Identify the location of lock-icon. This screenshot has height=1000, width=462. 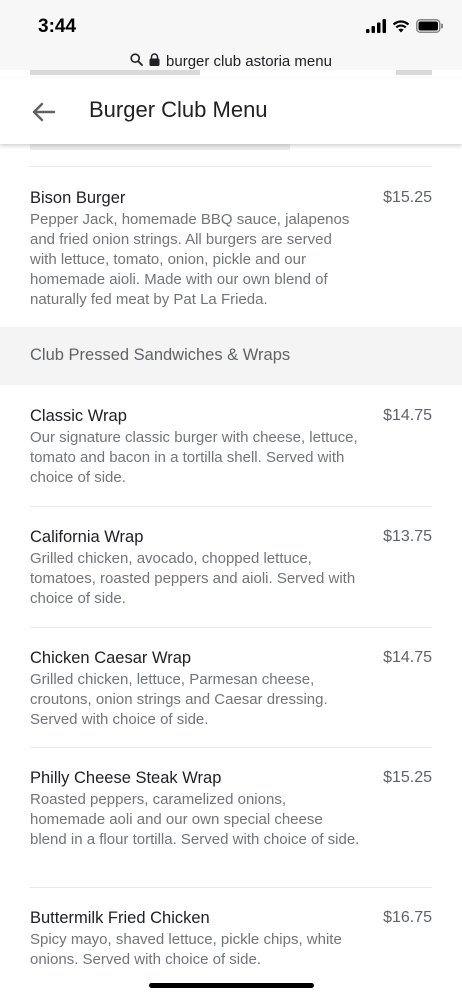
(154, 61).